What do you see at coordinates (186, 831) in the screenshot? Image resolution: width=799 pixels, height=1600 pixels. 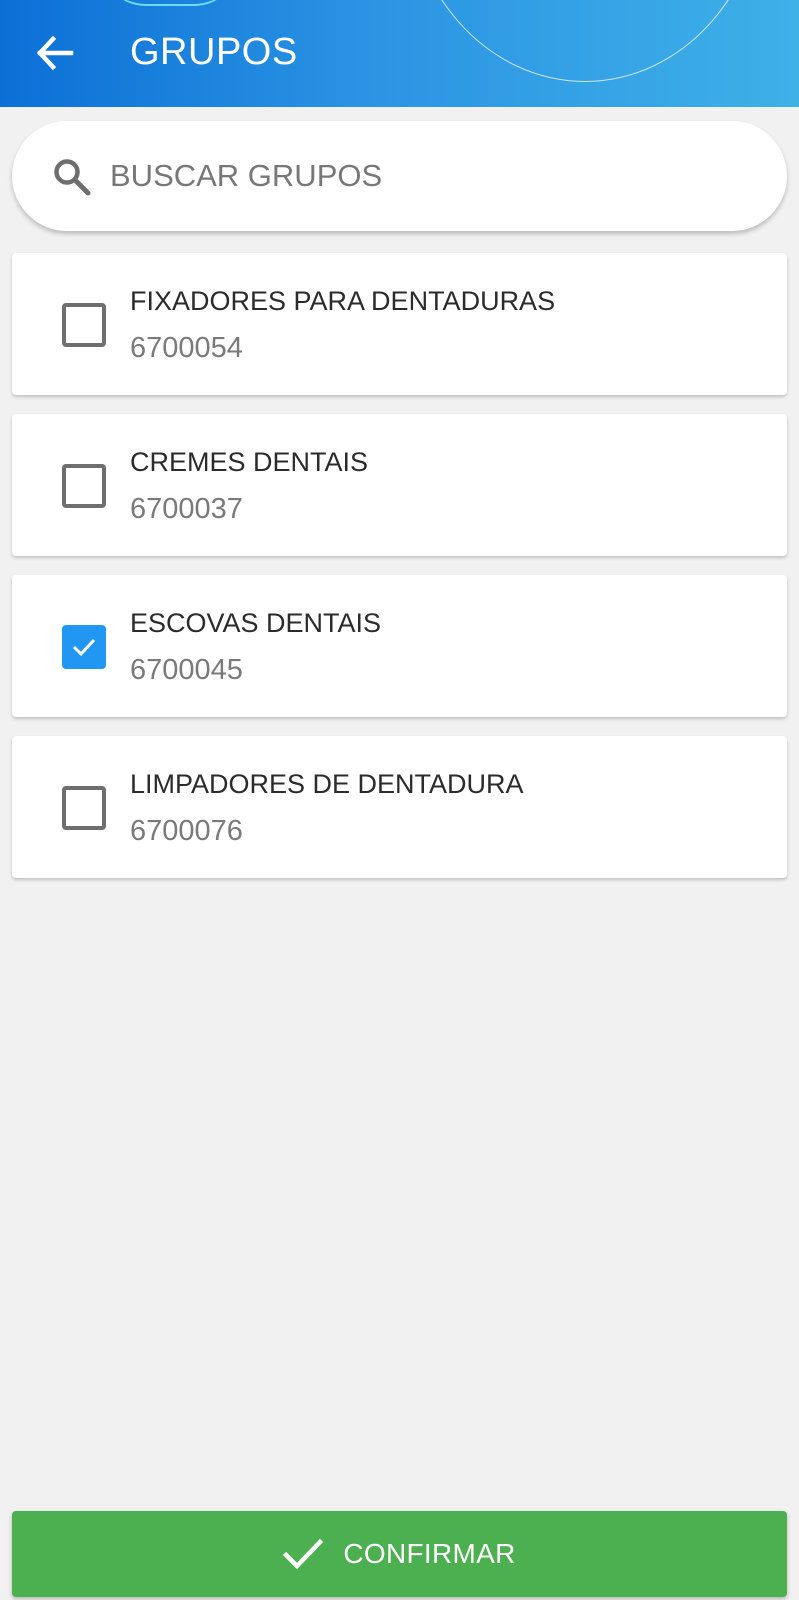 I see `group-code: 6700076` at bounding box center [186, 831].